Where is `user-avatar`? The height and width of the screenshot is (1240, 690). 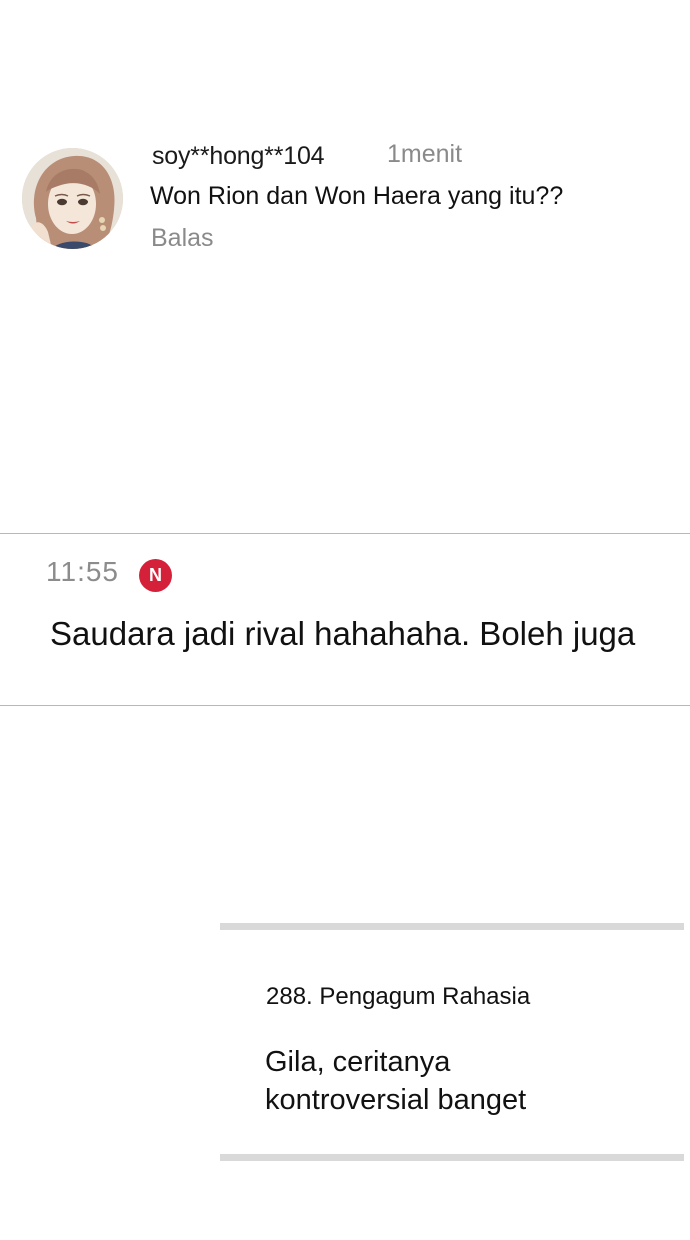
user-avatar is located at coordinates (72, 198).